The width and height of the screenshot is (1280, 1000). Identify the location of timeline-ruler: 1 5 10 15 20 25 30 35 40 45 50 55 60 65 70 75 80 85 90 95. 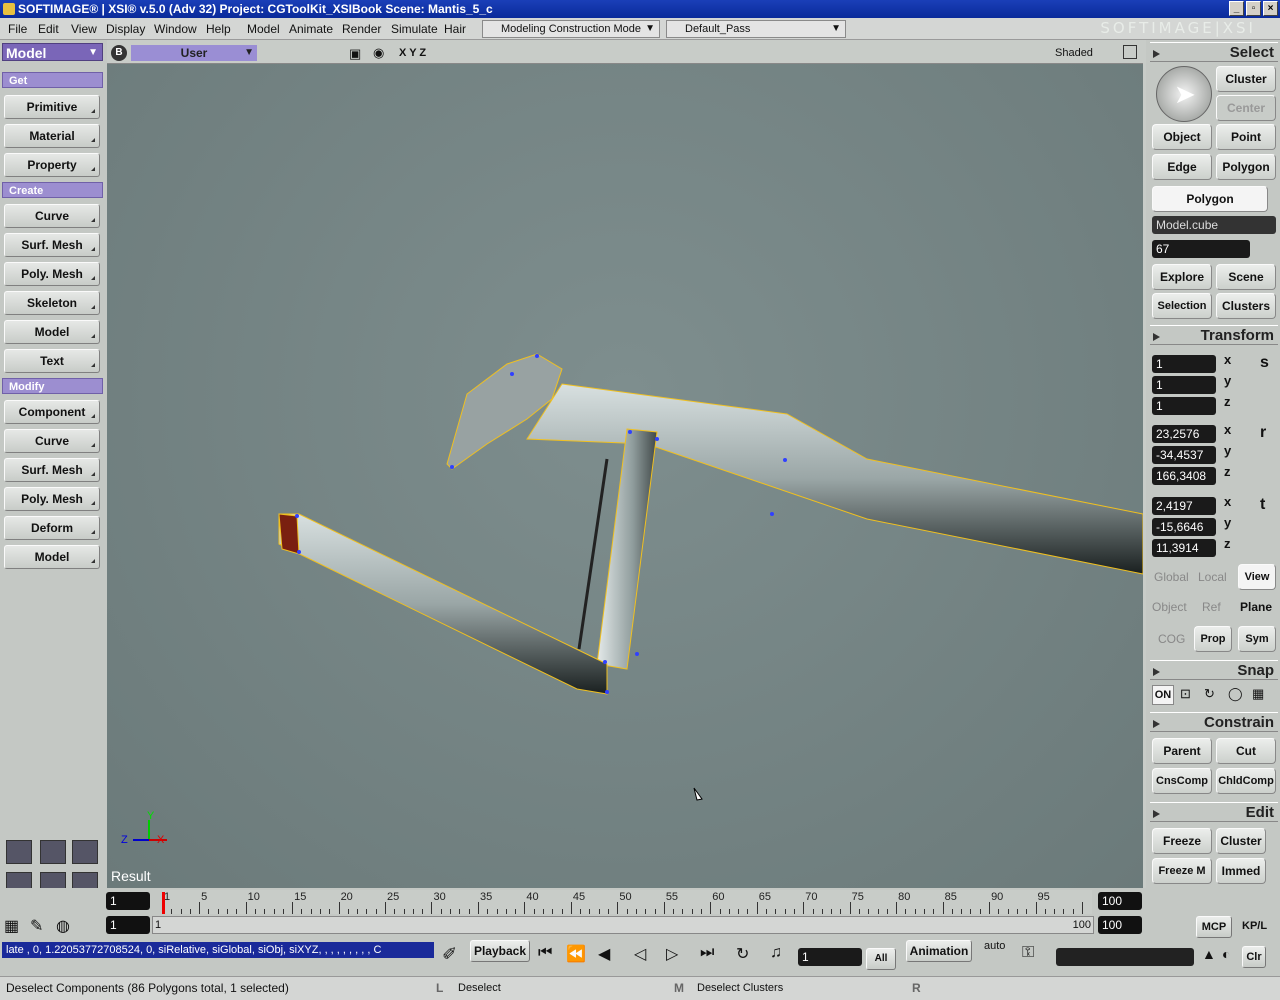
(627, 902).